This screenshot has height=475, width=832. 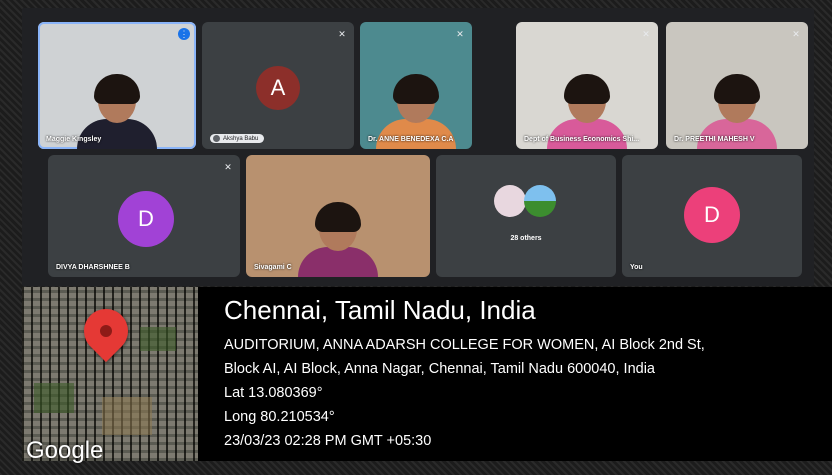 What do you see at coordinates (279, 417) in the screenshot?
I see `longitude: Long 80.210534°` at bounding box center [279, 417].